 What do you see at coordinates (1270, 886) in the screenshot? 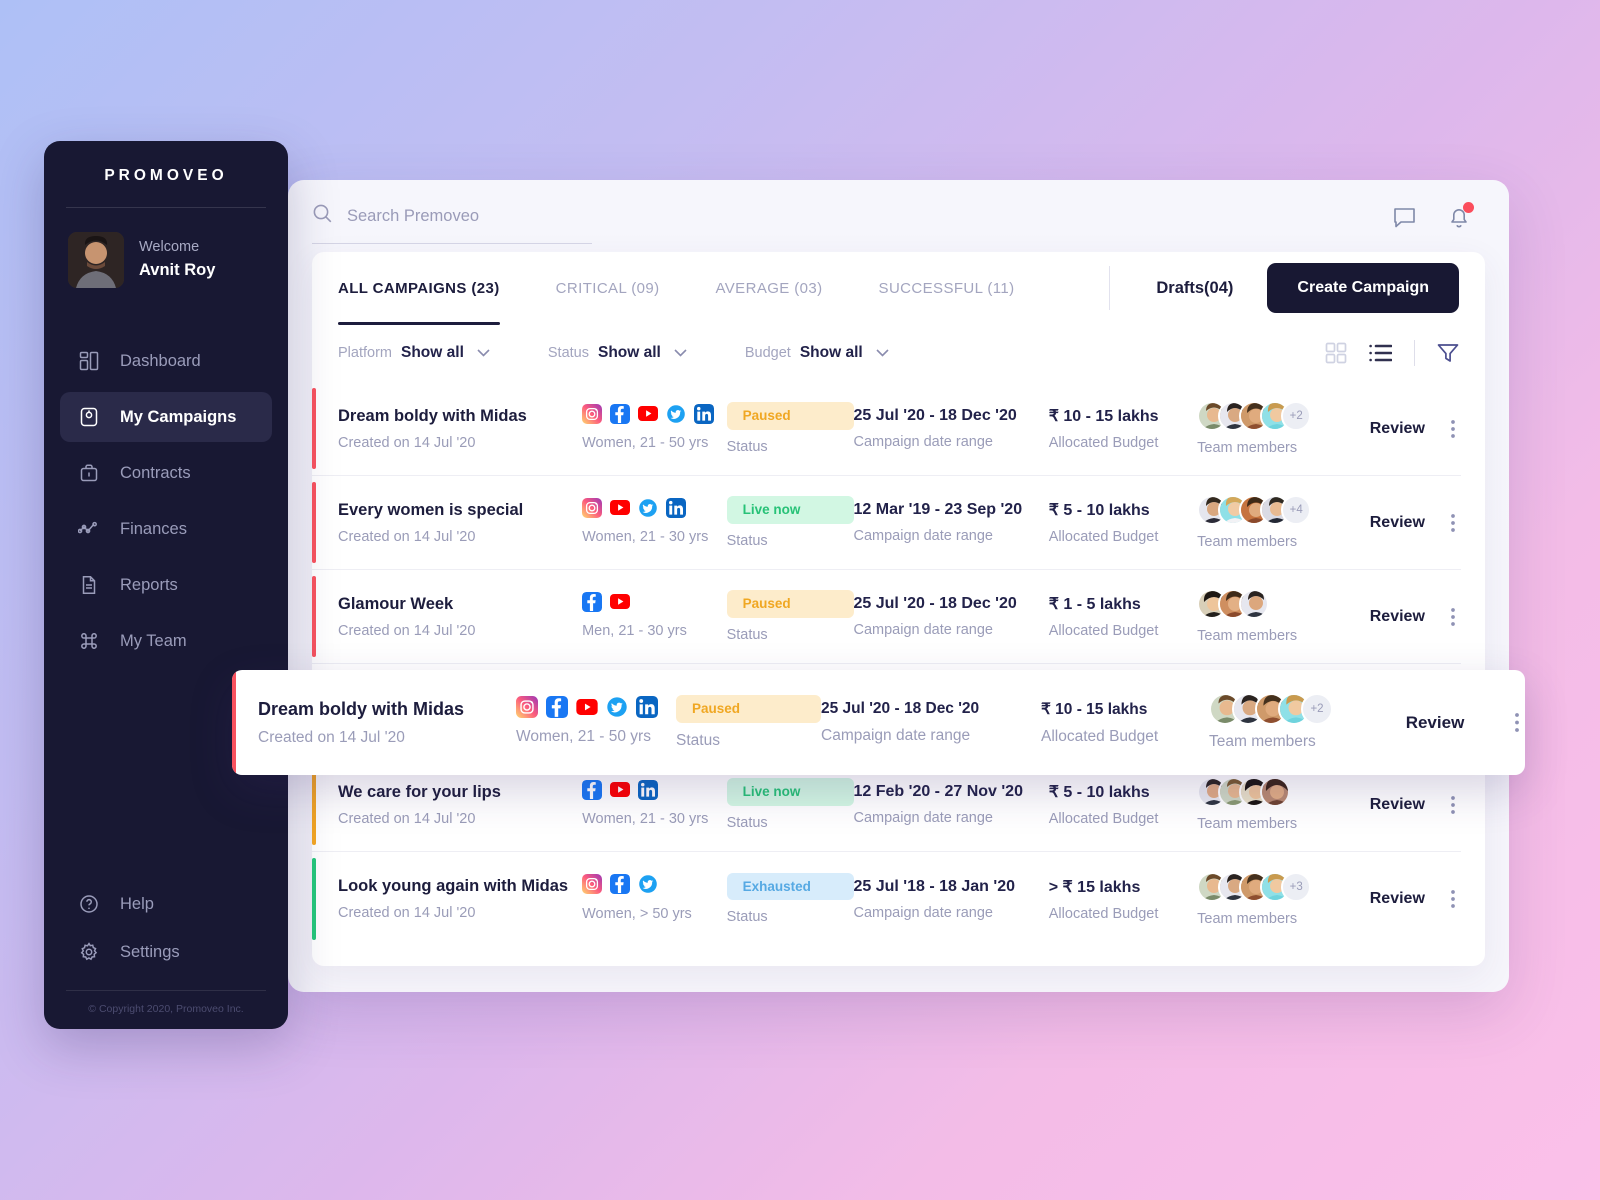
I see `avatar-group: +3` at bounding box center [1270, 886].